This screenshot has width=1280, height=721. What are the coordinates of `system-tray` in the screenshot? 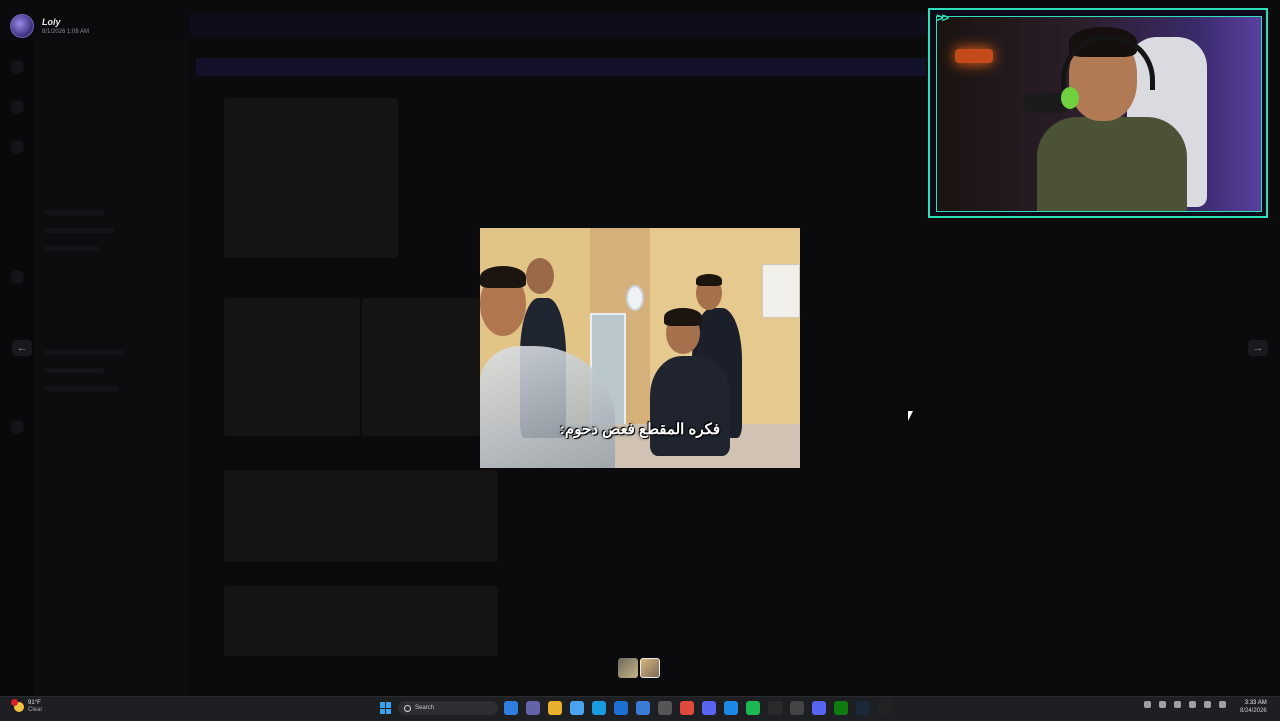 It's located at (1185, 704).